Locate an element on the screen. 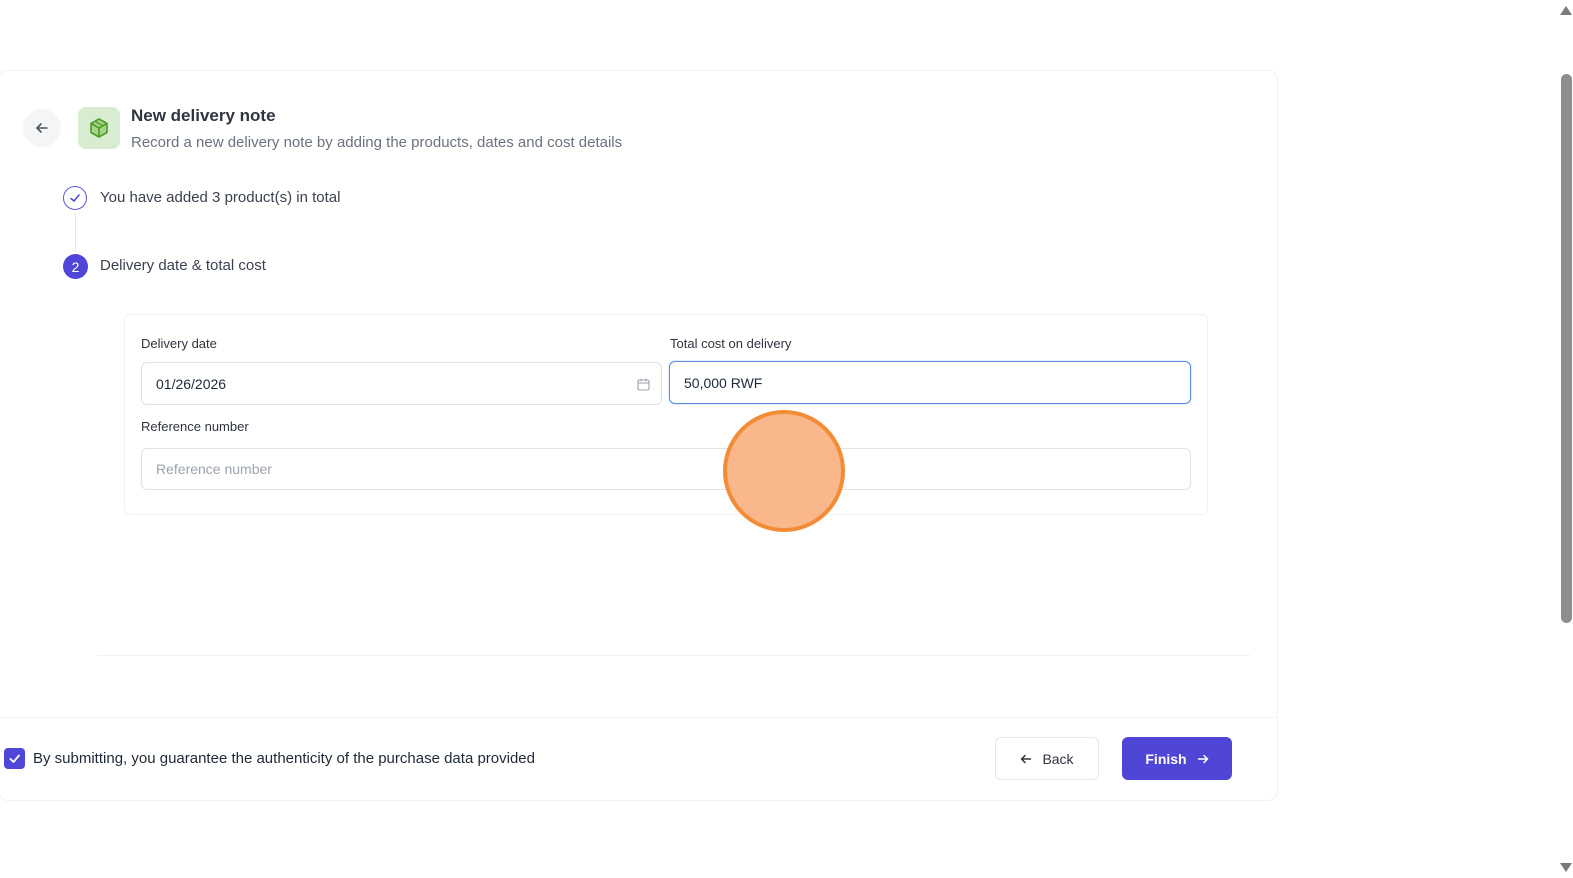 Image resolution: width=1573 pixels, height=878 pixels. page-scrollbar is located at coordinates (1564, 439).